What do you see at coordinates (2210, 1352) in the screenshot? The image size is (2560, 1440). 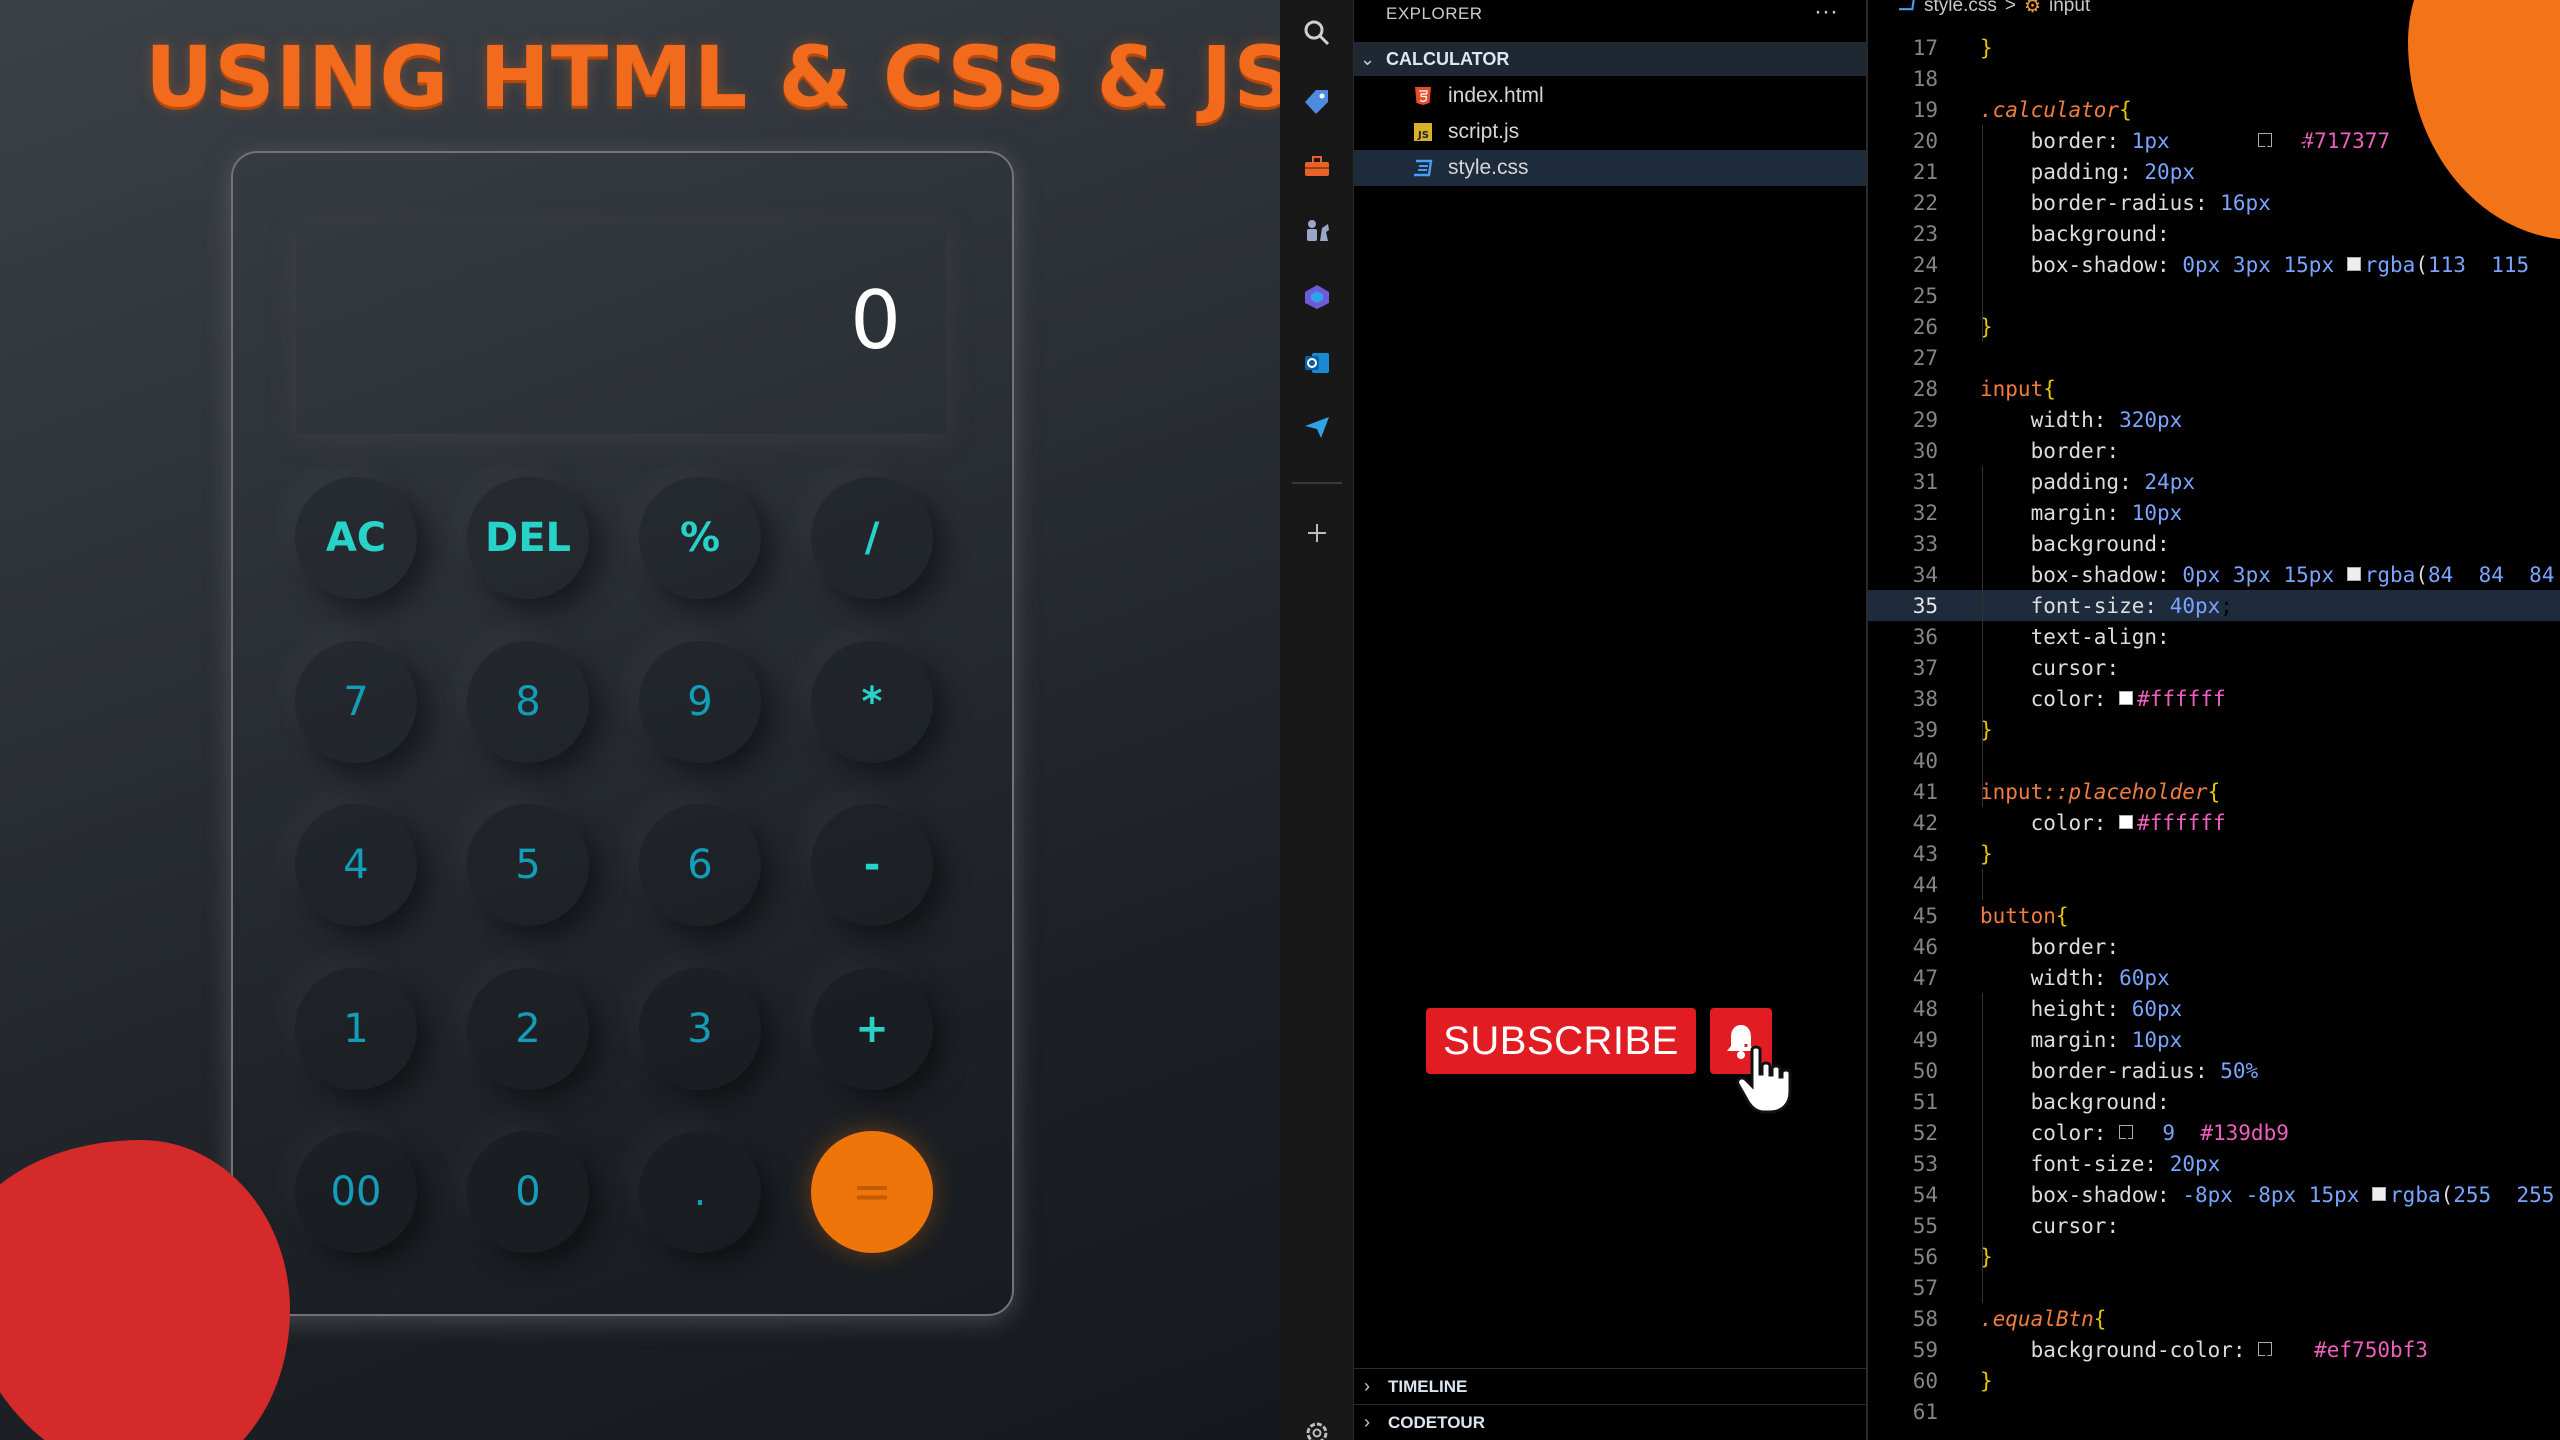 I see `code-text: background-color: 750b">#ef750bf3;` at bounding box center [2210, 1352].